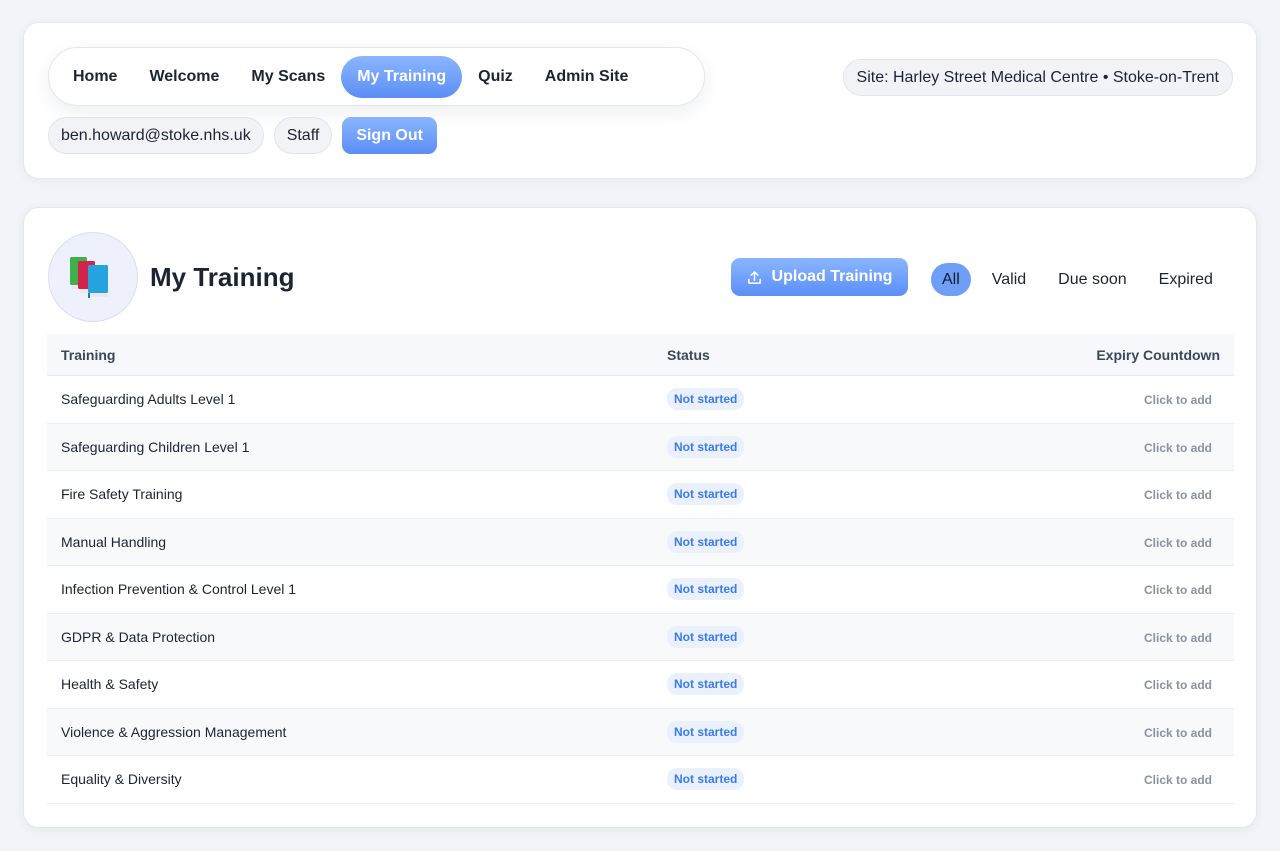  I want to click on user-row: ben.howard@stoke.nhs.uk Staff Sign Out, so click(242, 135).